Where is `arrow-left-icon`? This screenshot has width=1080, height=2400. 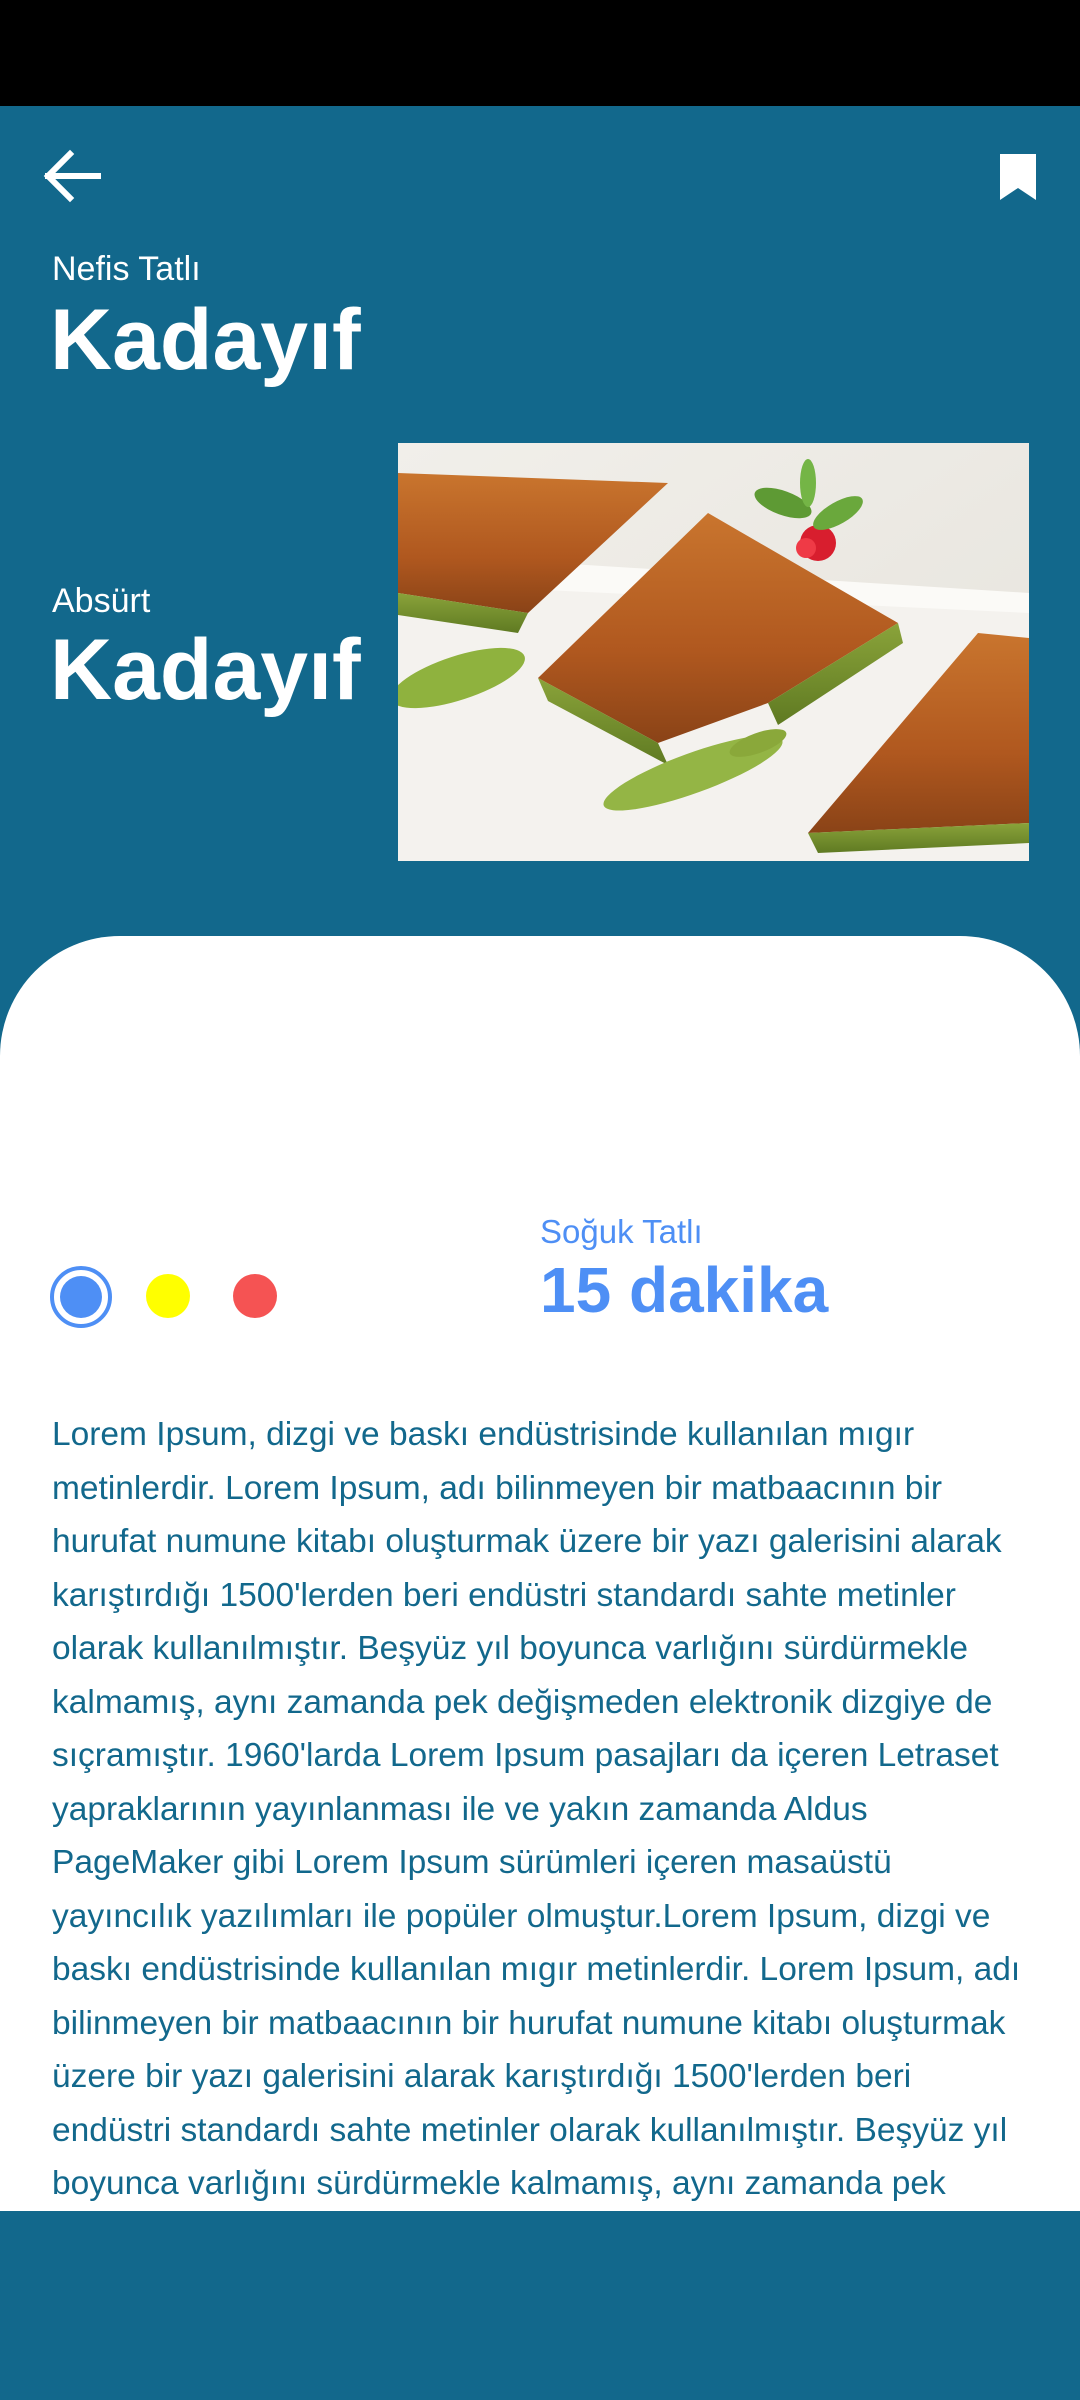 arrow-left-icon is located at coordinates (72, 176).